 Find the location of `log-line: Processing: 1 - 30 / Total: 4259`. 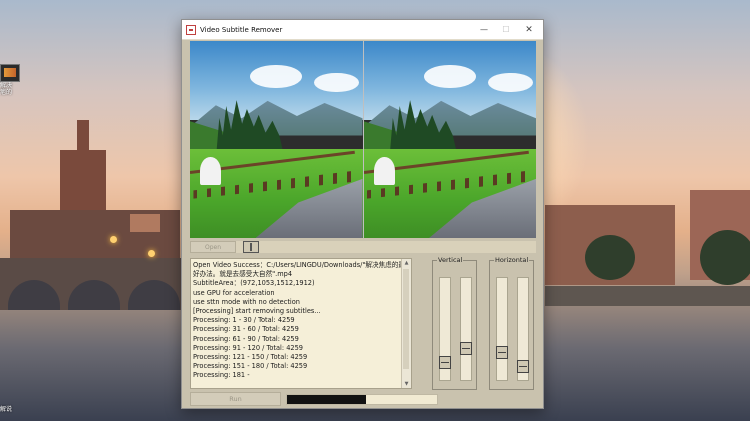

log-line: Processing: 1 - 30 / Total: 4259 is located at coordinates (244, 320).